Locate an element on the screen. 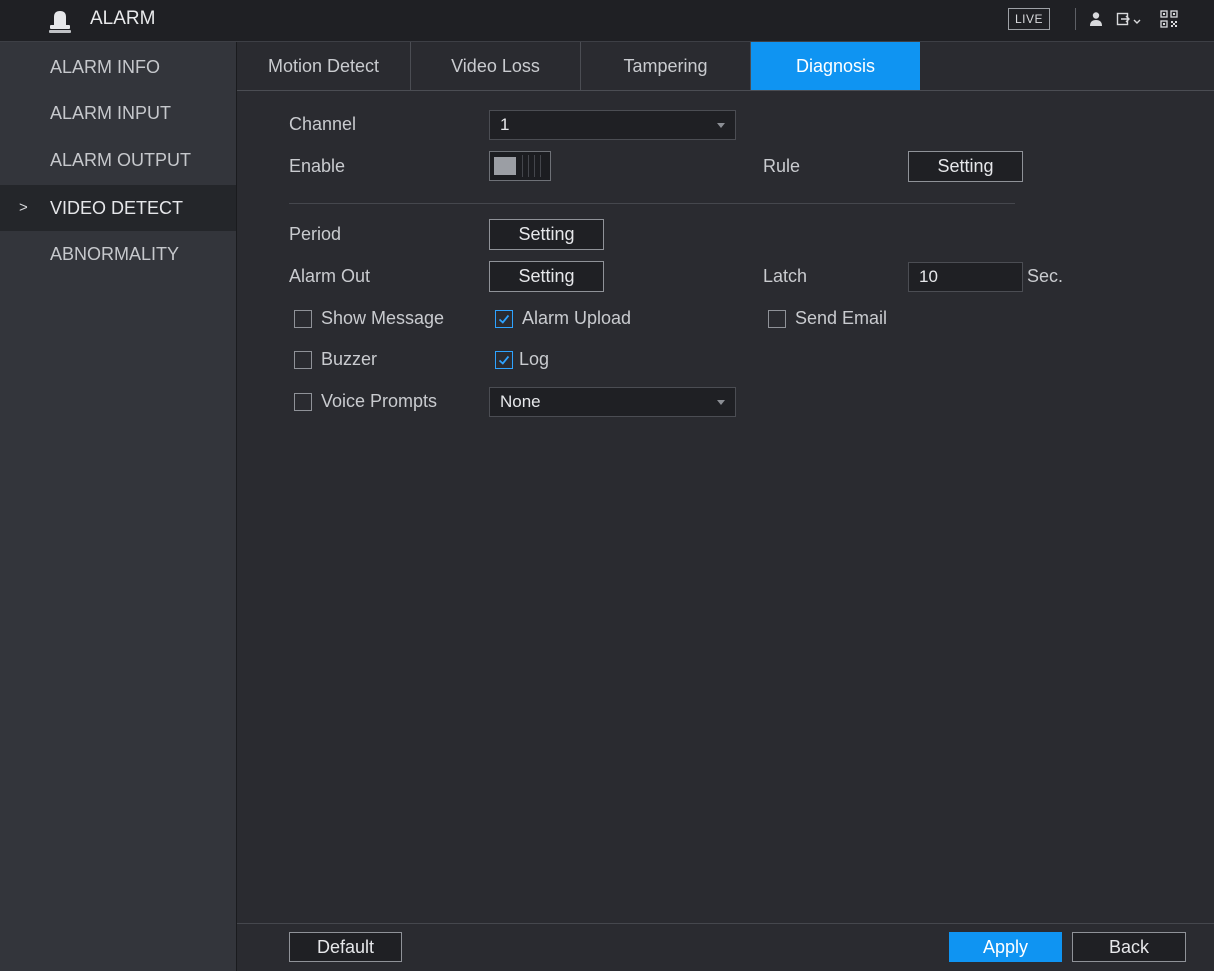 The width and height of the screenshot is (1214, 971). top-bar: ALARM LIVE is located at coordinates (607, 21).